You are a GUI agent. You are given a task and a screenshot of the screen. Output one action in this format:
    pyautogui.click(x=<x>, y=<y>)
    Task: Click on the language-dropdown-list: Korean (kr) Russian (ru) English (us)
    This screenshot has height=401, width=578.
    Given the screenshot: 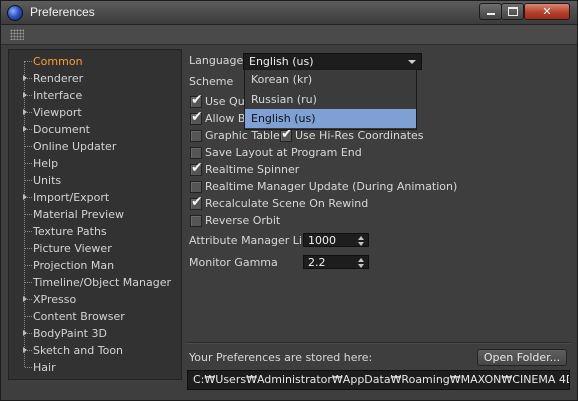 What is the action you would take?
    pyautogui.click(x=330, y=99)
    